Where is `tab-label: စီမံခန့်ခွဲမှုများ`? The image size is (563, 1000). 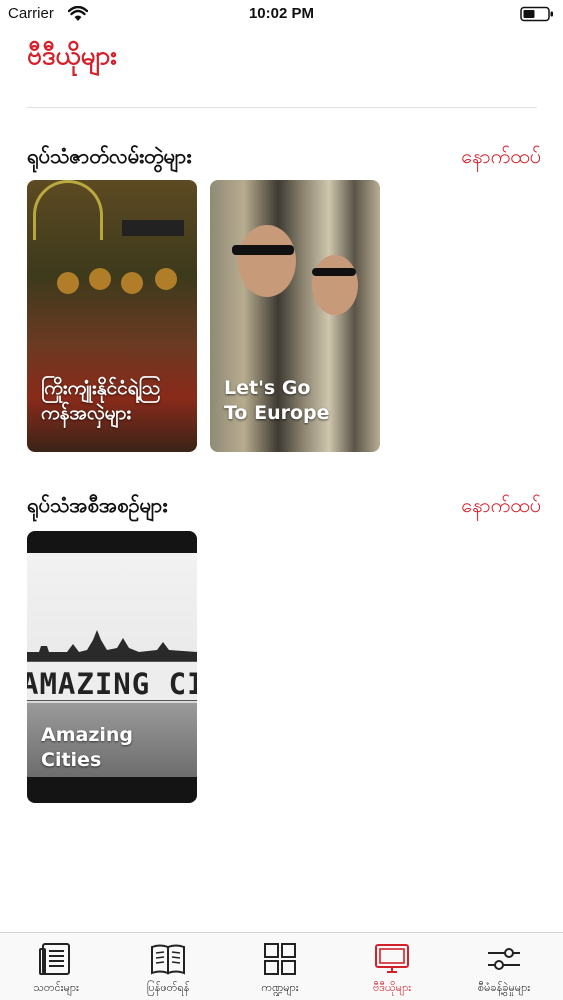 tab-label: စီမံခန့်ခွဲမှုများ is located at coordinates (504, 987).